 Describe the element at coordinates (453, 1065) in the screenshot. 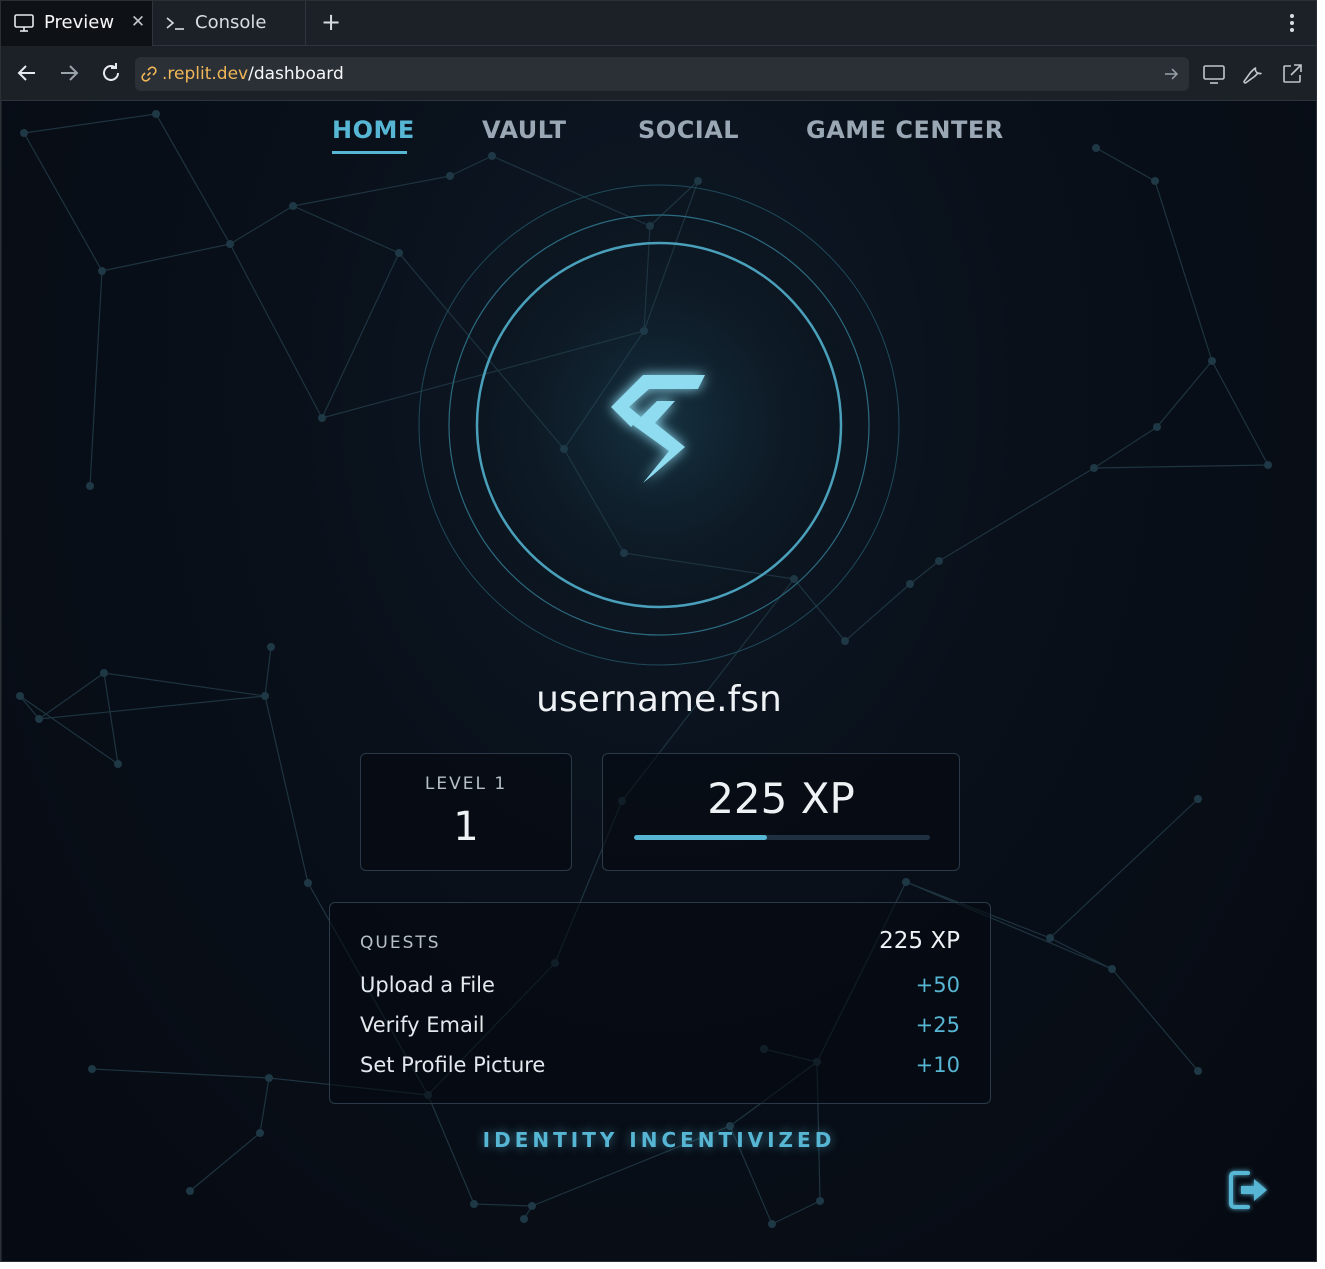

I see `quest-name: Set Profile Picture` at that location.